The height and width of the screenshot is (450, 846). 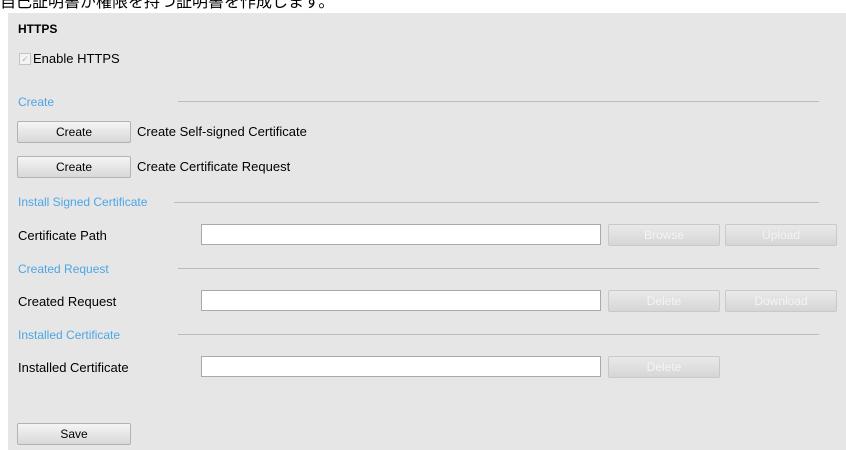 I want to click on browse-button: Browse, so click(x=664, y=235).